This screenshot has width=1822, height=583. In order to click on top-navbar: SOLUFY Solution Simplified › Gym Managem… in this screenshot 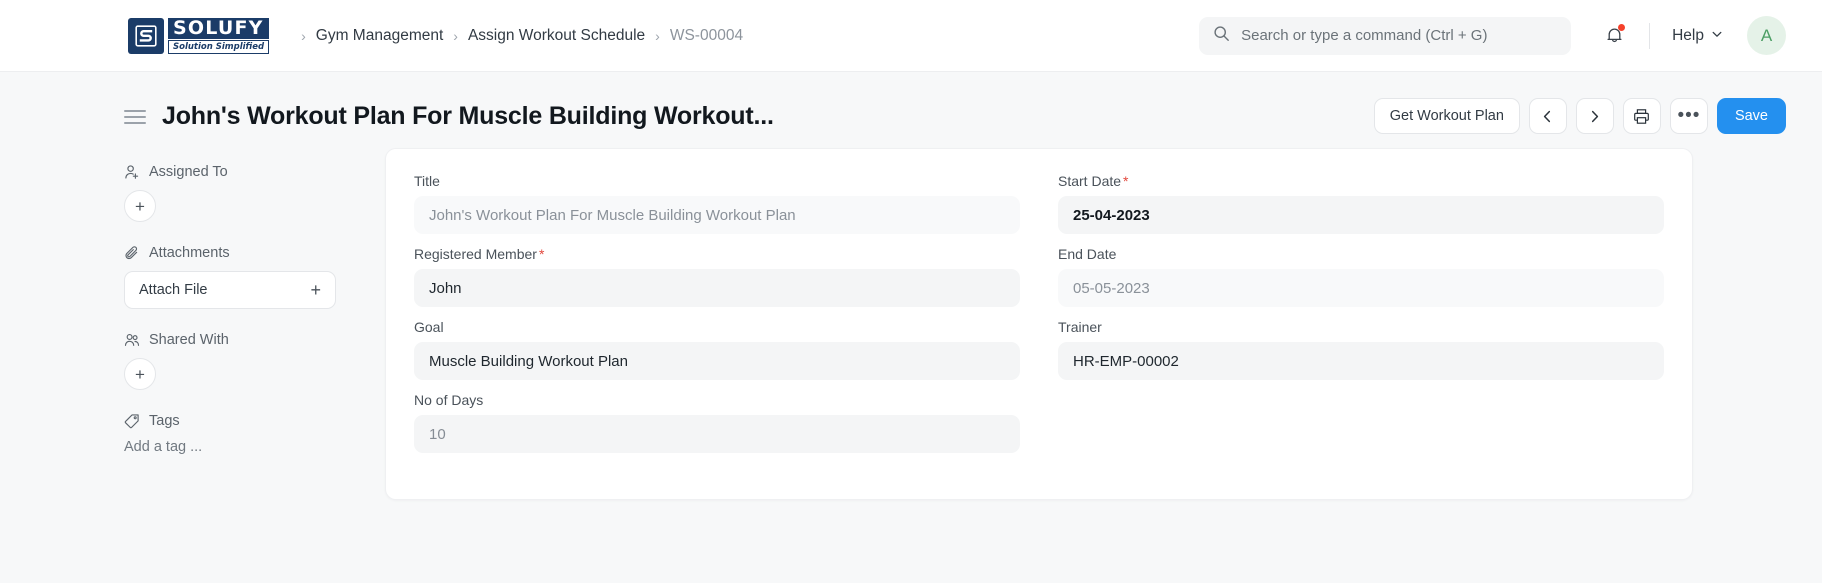, I will do `click(911, 36)`.